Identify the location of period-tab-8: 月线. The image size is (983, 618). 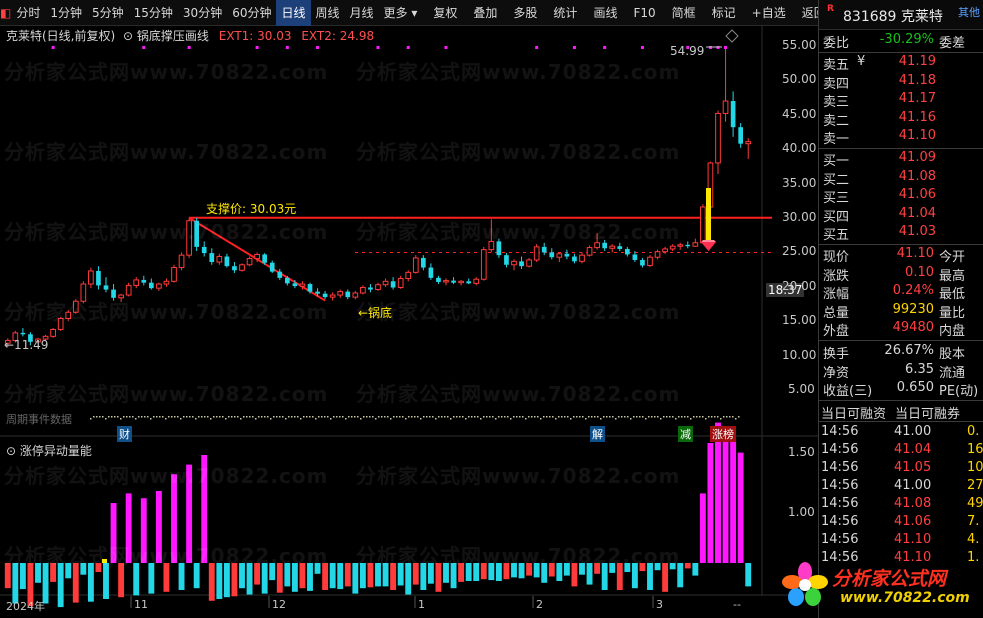
(362, 13).